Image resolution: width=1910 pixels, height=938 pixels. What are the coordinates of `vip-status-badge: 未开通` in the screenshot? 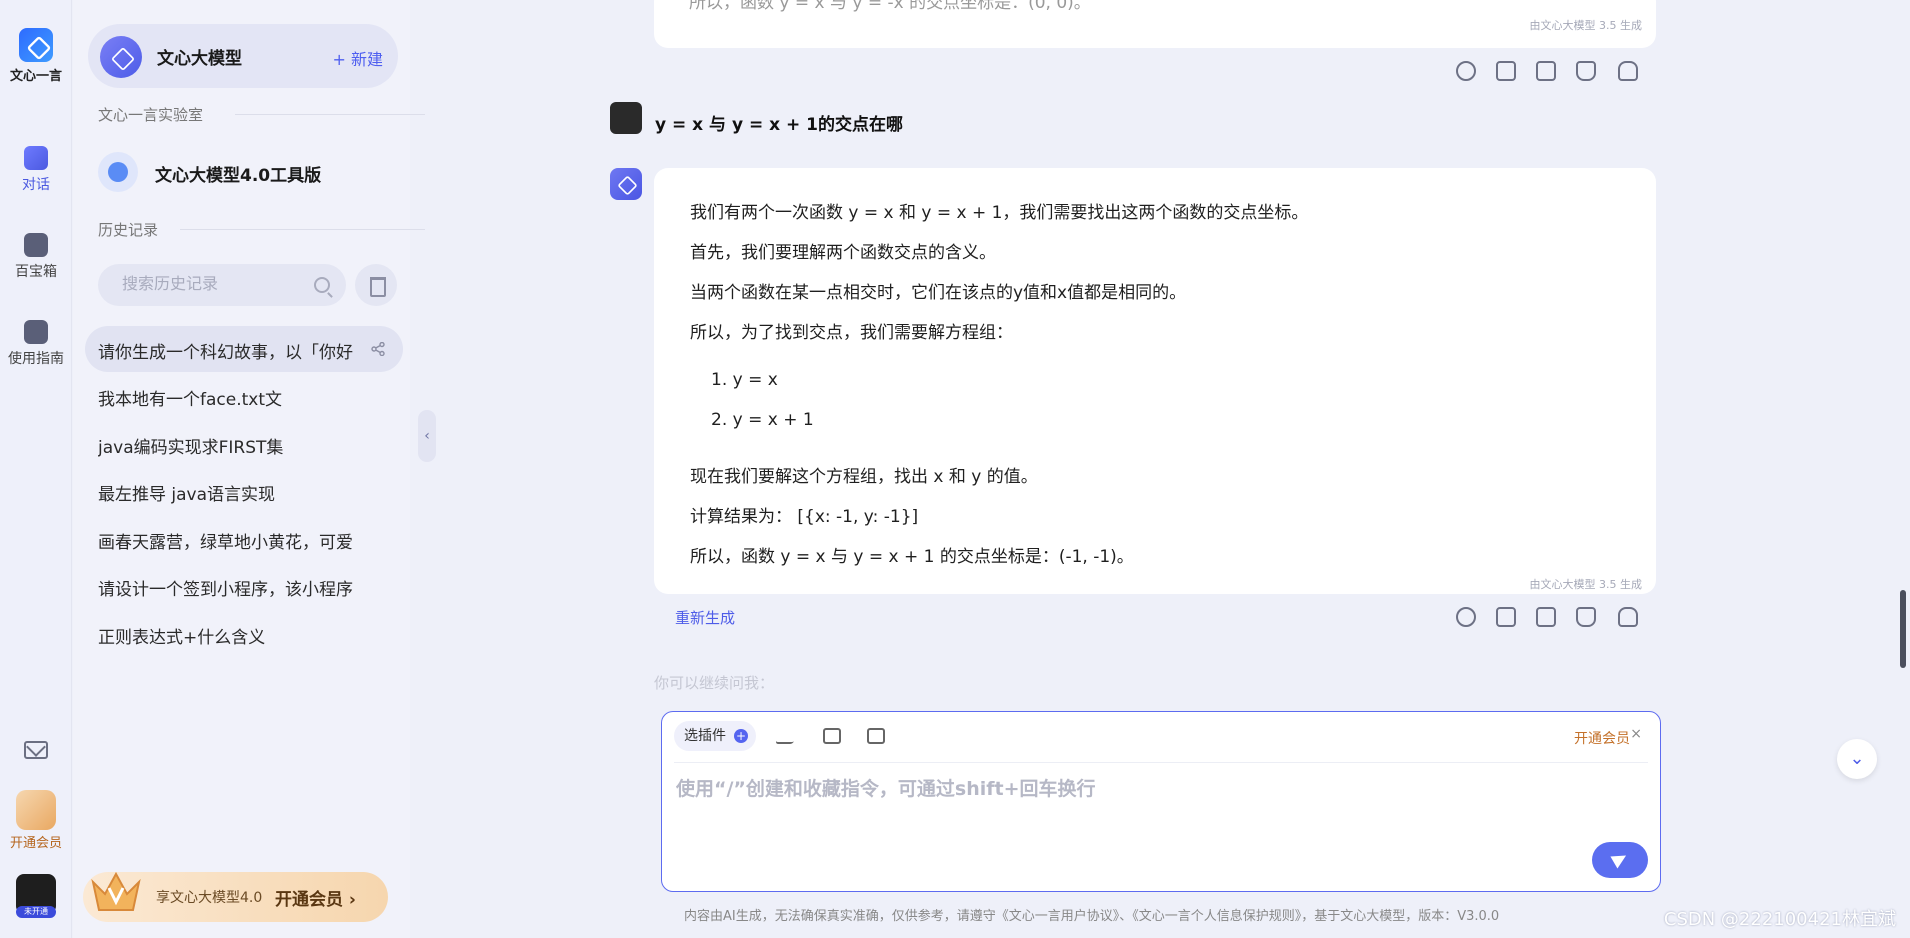 It's located at (36, 912).